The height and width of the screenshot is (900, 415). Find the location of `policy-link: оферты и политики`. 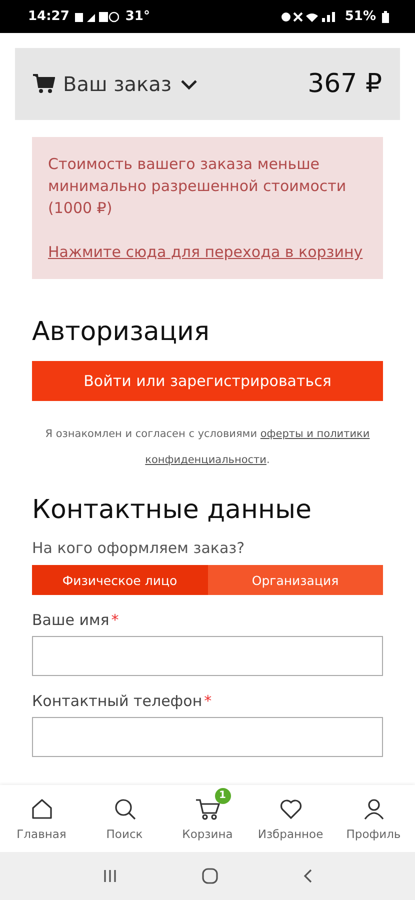

policy-link: оферты и политики is located at coordinates (315, 434).